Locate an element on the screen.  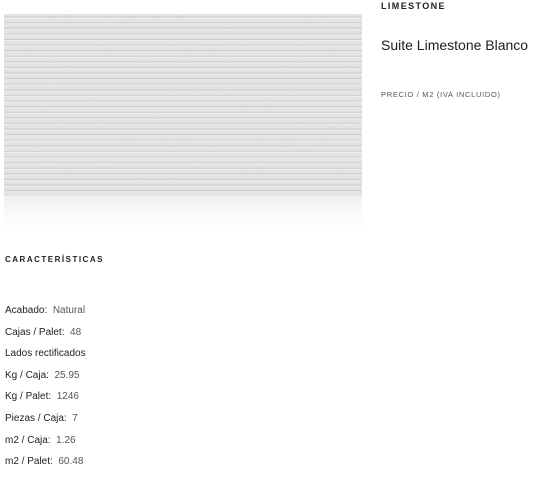
spec-kg-palet: Kg / Palet: 1246 is located at coordinates (45, 402).